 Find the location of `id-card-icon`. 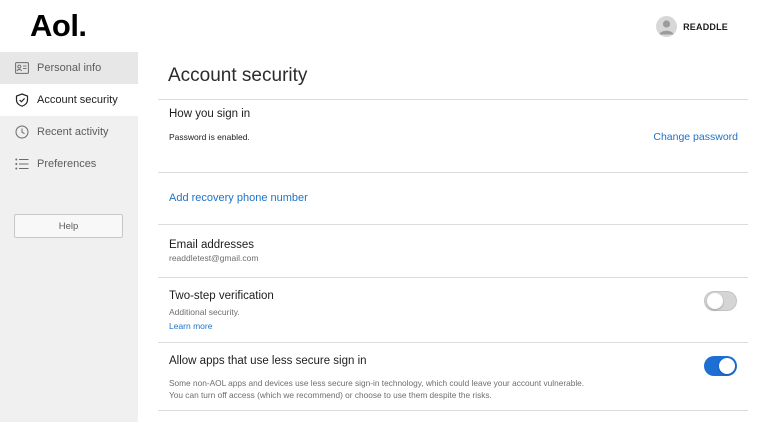

id-card-icon is located at coordinates (22, 68).